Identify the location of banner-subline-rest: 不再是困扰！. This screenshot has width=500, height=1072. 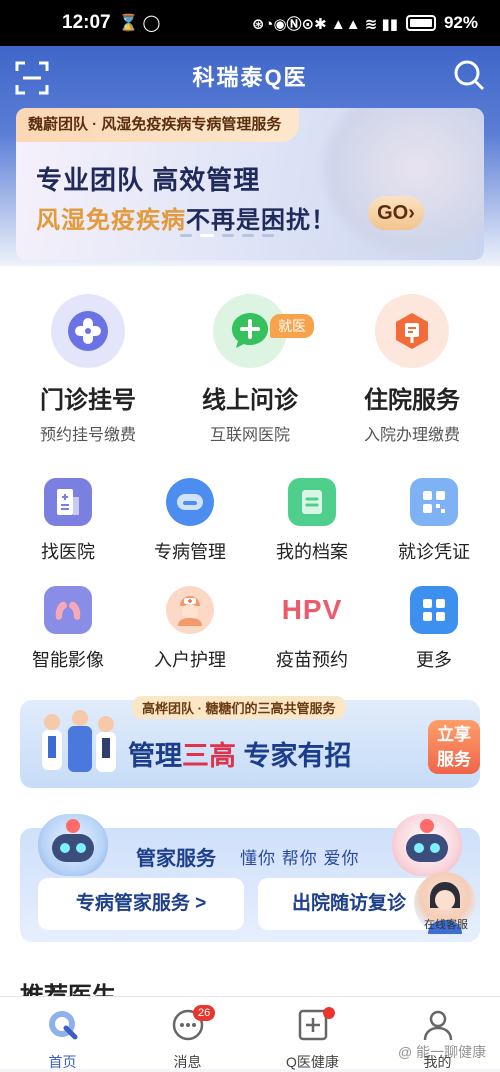
(261, 220).